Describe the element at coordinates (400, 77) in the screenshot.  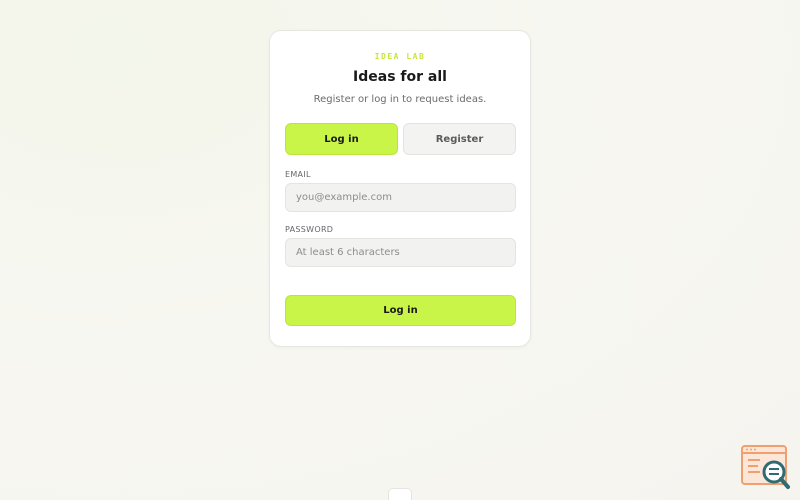
I see `page-title: Ideas for all` at that location.